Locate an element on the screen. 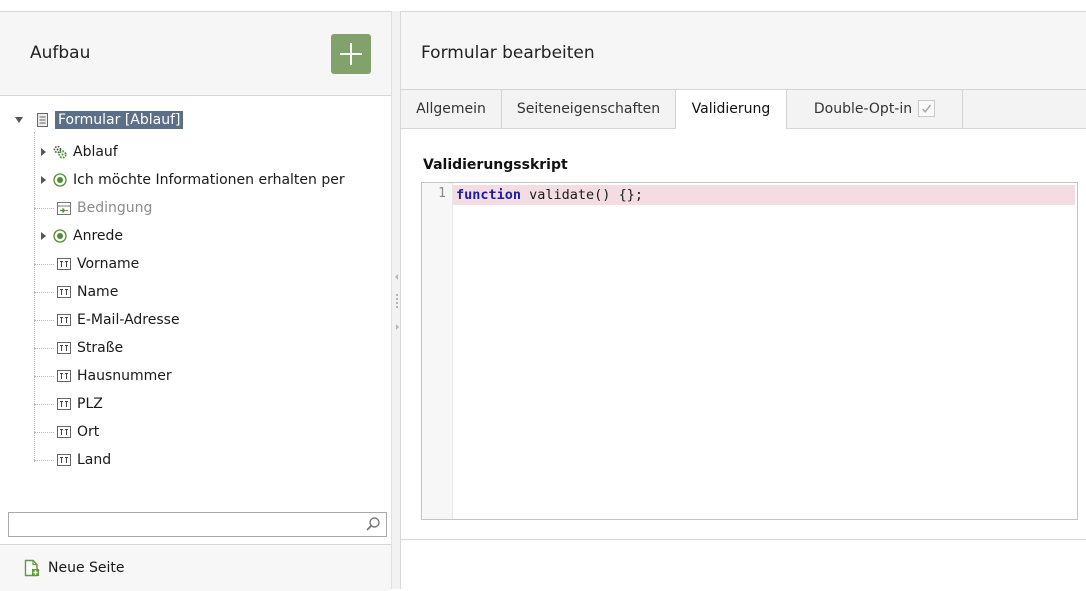 The width and height of the screenshot is (1086, 591). footer-divider is located at coordinates (743, 539).